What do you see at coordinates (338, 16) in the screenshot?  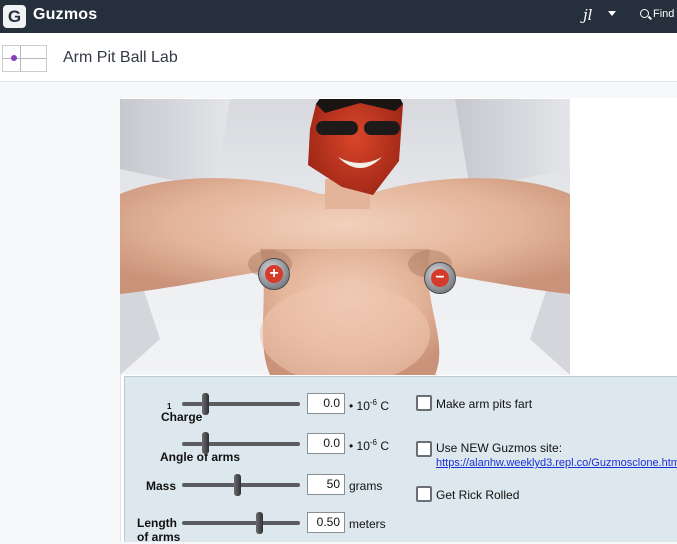 I see `top-nav-bar: G Guzmos jl Find` at bounding box center [338, 16].